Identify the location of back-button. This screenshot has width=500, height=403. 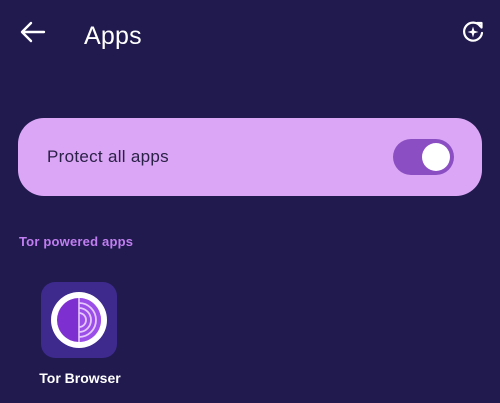
(33, 32).